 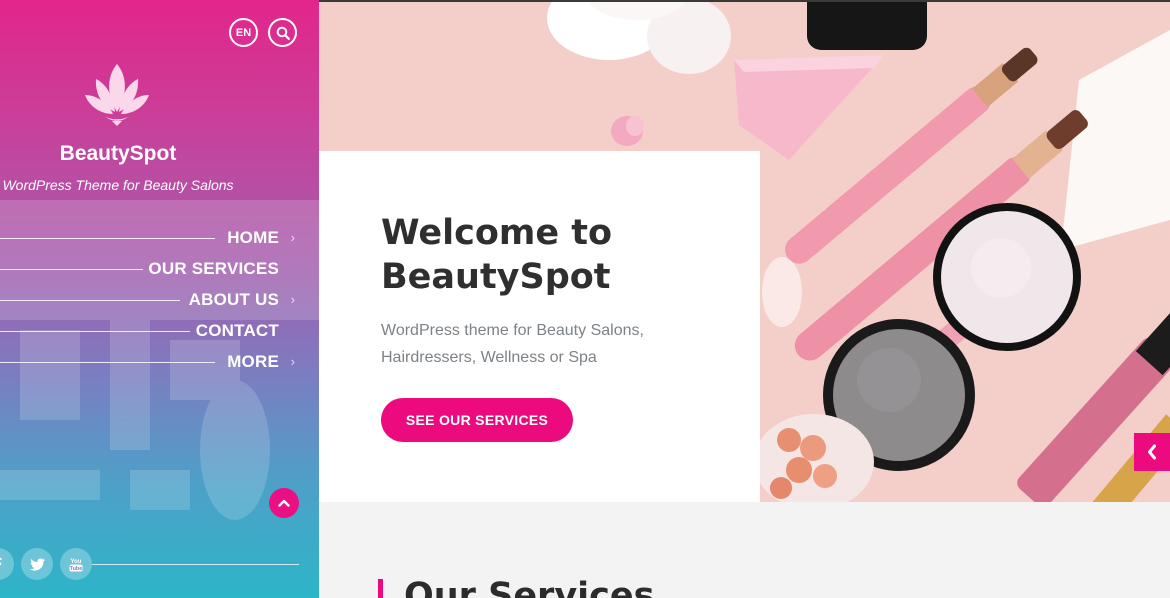 I want to click on see-our-services-button: SEE OUR SERVICES, so click(x=477, y=420).